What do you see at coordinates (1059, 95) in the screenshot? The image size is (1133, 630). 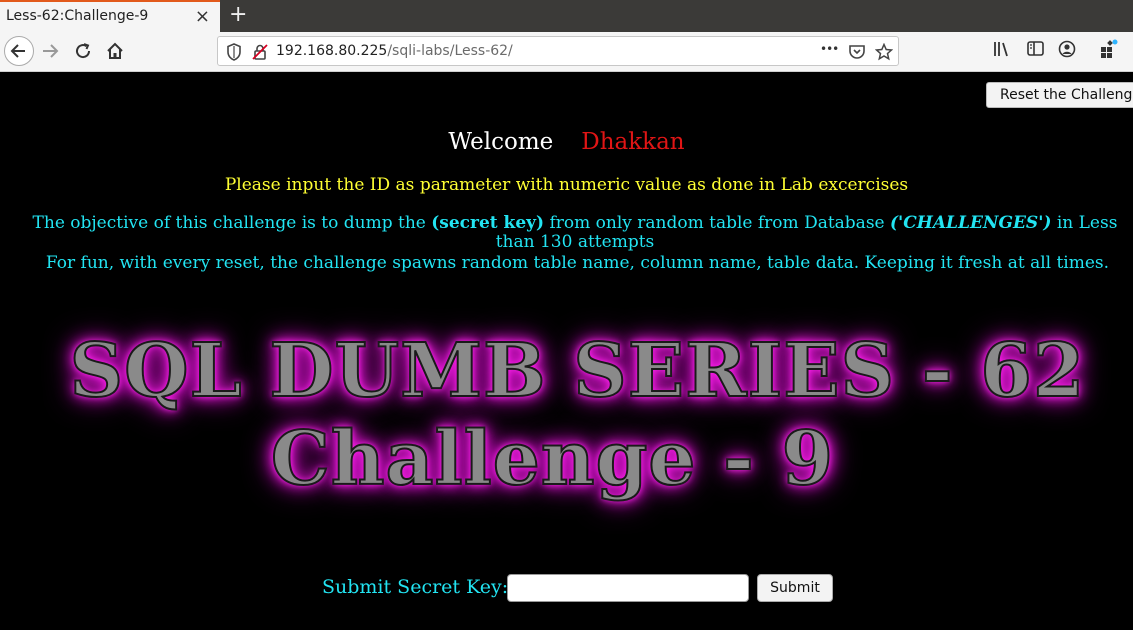 I see `reset-challenge-button: Reset the Challenge!` at bounding box center [1059, 95].